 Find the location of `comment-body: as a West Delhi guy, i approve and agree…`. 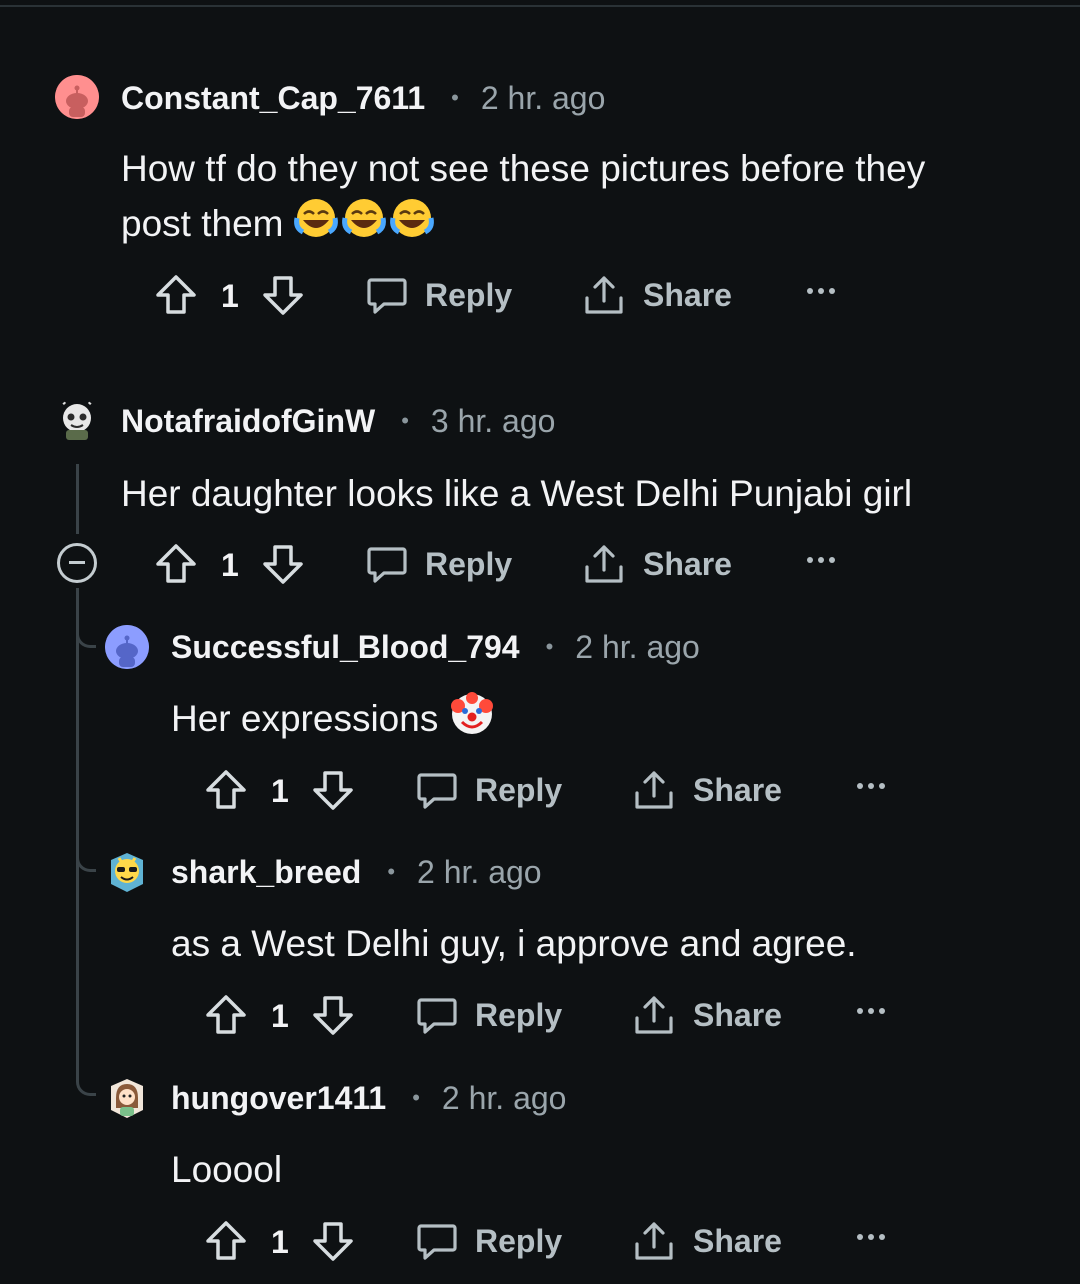

comment-body: as a West Delhi guy, i approve and agree… is located at coordinates (611, 943).